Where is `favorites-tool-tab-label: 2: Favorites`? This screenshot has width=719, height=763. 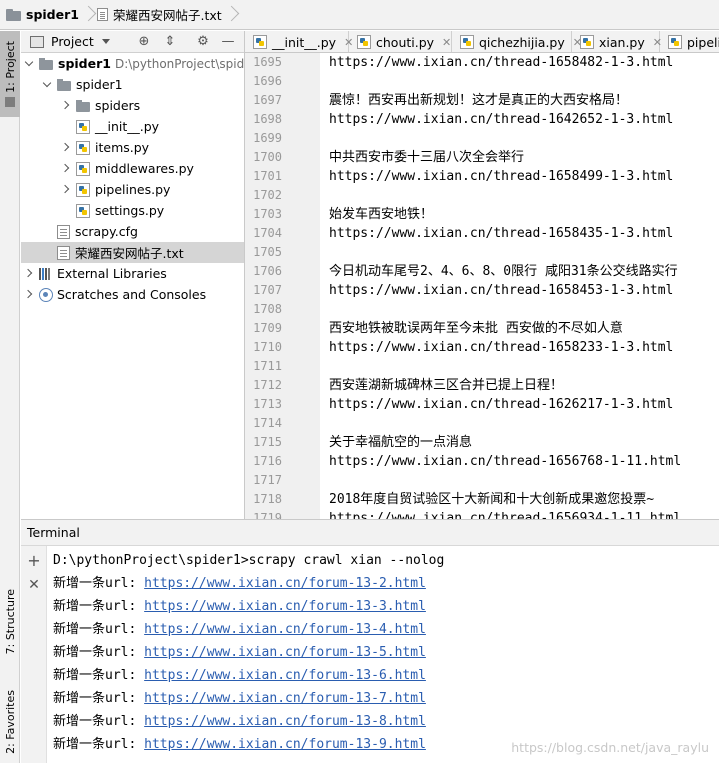
favorites-tool-tab-label: 2: Favorites is located at coordinates (10, 722).